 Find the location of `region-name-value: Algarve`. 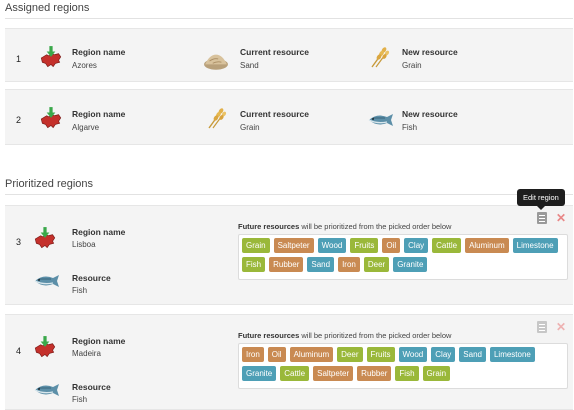

region-name-value: Algarve is located at coordinates (86, 127).